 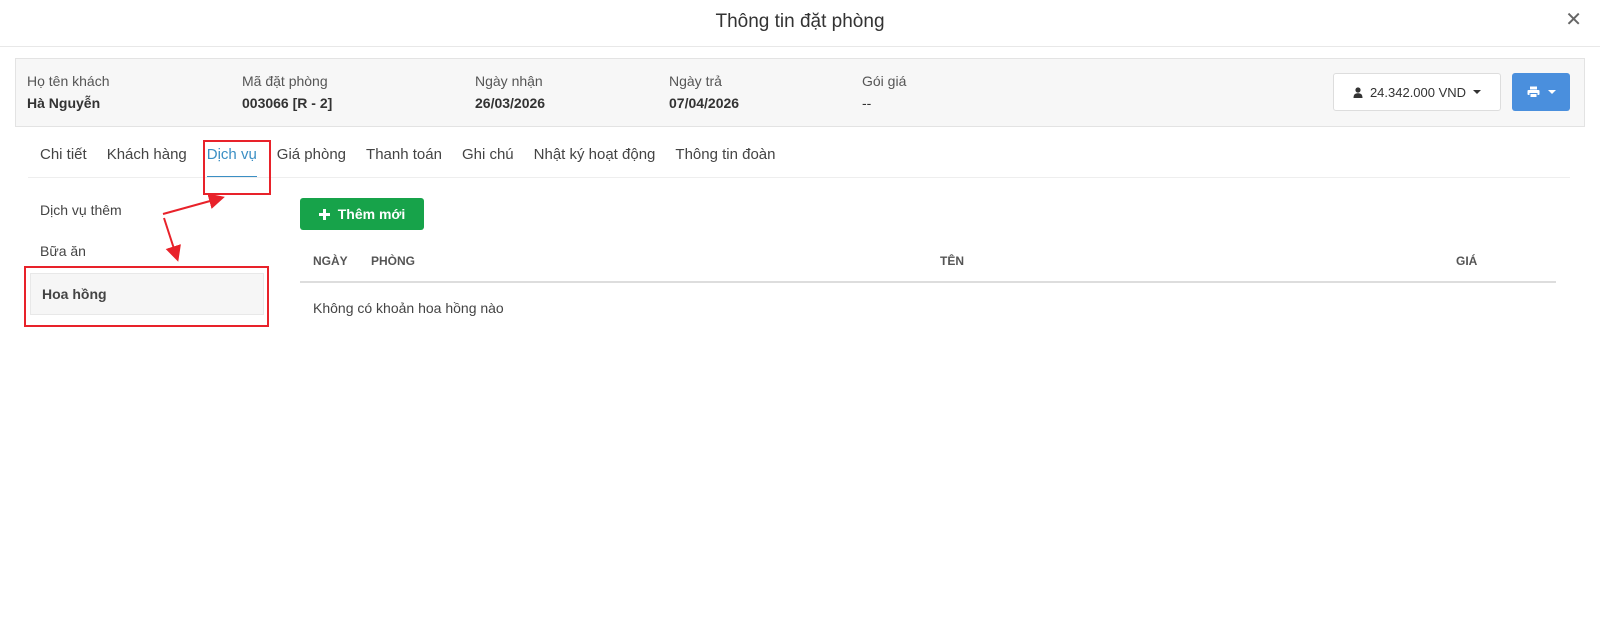 What do you see at coordinates (193, 204) in the screenshot?
I see `annotation-arrow-to-tab` at bounding box center [193, 204].